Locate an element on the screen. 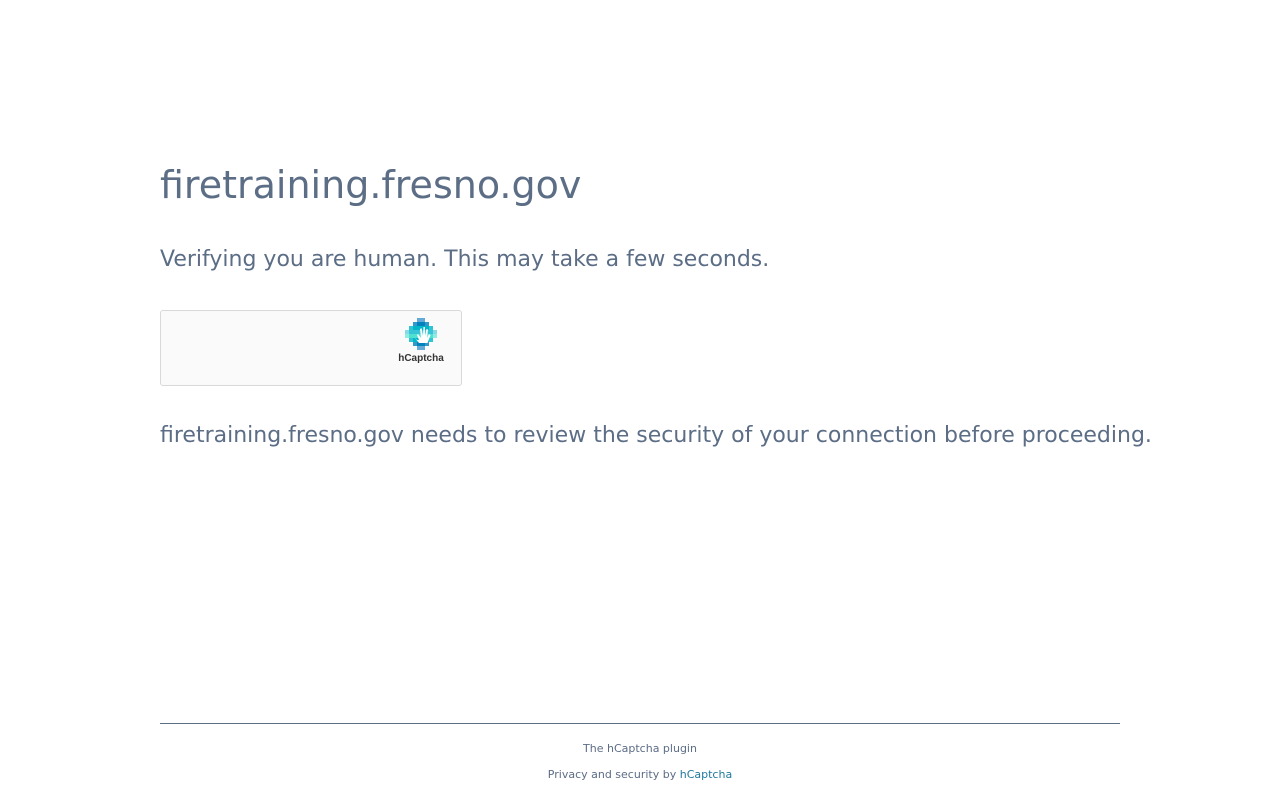 This screenshot has height=800, width=1280. plugin-text: The hCaptcha plugin is located at coordinates (640, 748).